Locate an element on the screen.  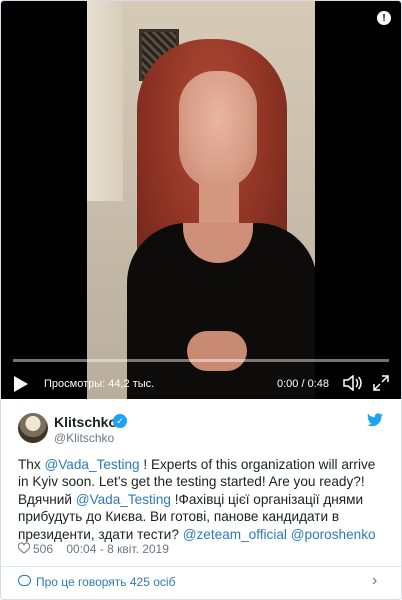
mention-link: @poroshenko is located at coordinates (333, 534).